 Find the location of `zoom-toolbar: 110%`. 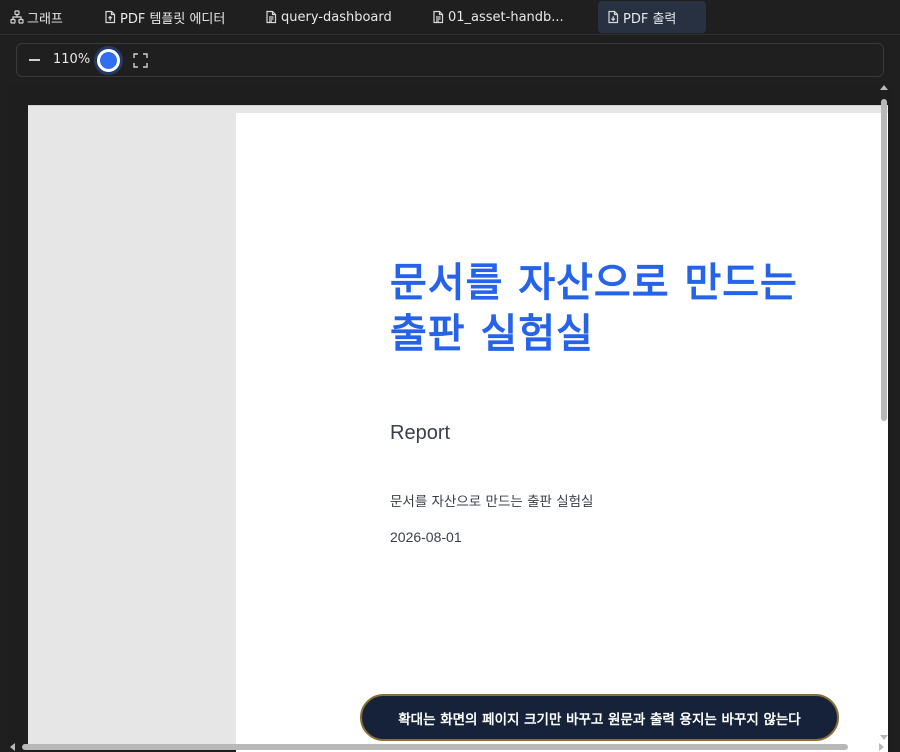

zoom-toolbar: 110% is located at coordinates (450, 60).